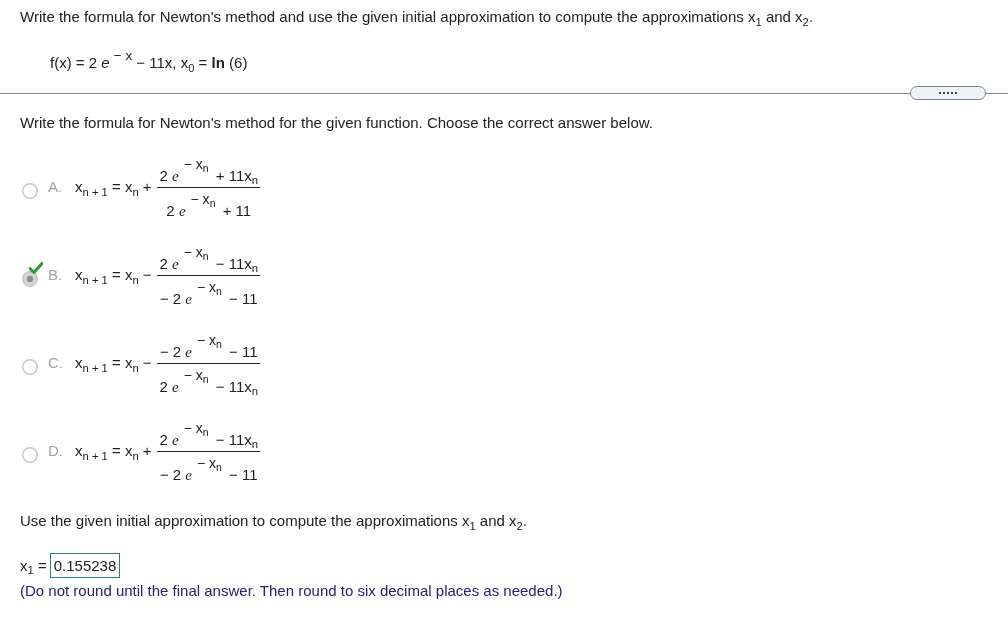 The height and width of the screenshot is (641, 1008). What do you see at coordinates (149, 63) in the screenshot?
I see `function-text: f(x) = 2 e $^{− x}$ − 11x, x$_{0}$ = ln (6)` at bounding box center [149, 63].